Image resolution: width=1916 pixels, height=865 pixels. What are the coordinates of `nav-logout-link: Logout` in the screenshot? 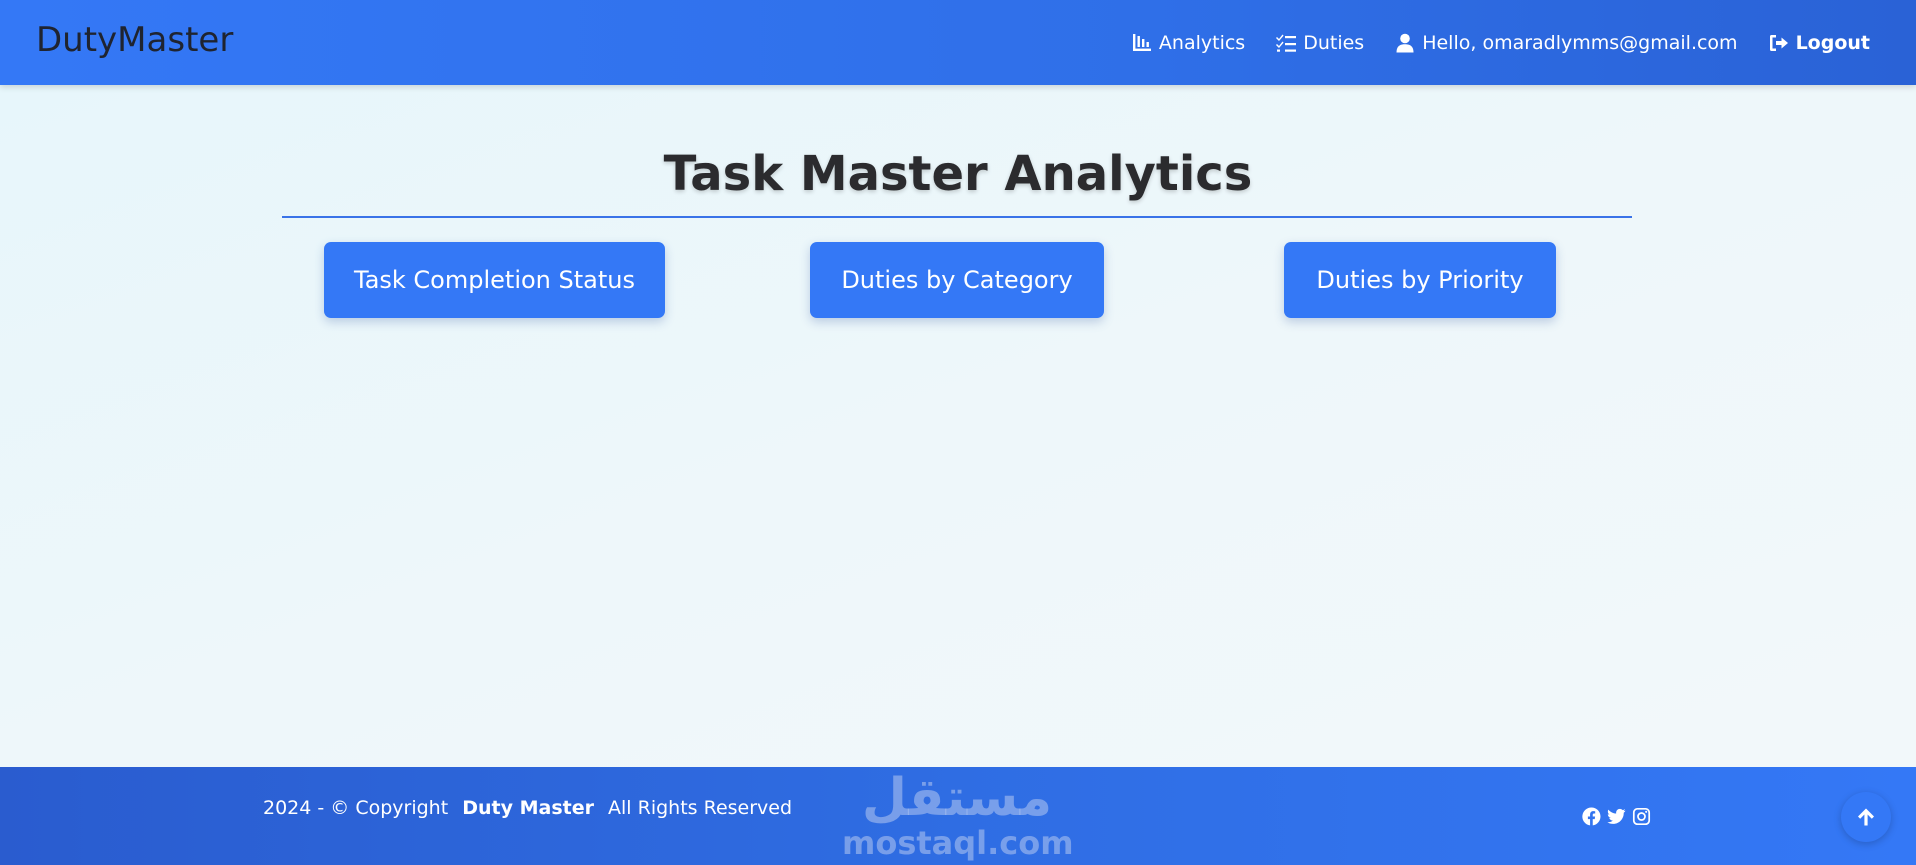 It's located at (1819, 43).